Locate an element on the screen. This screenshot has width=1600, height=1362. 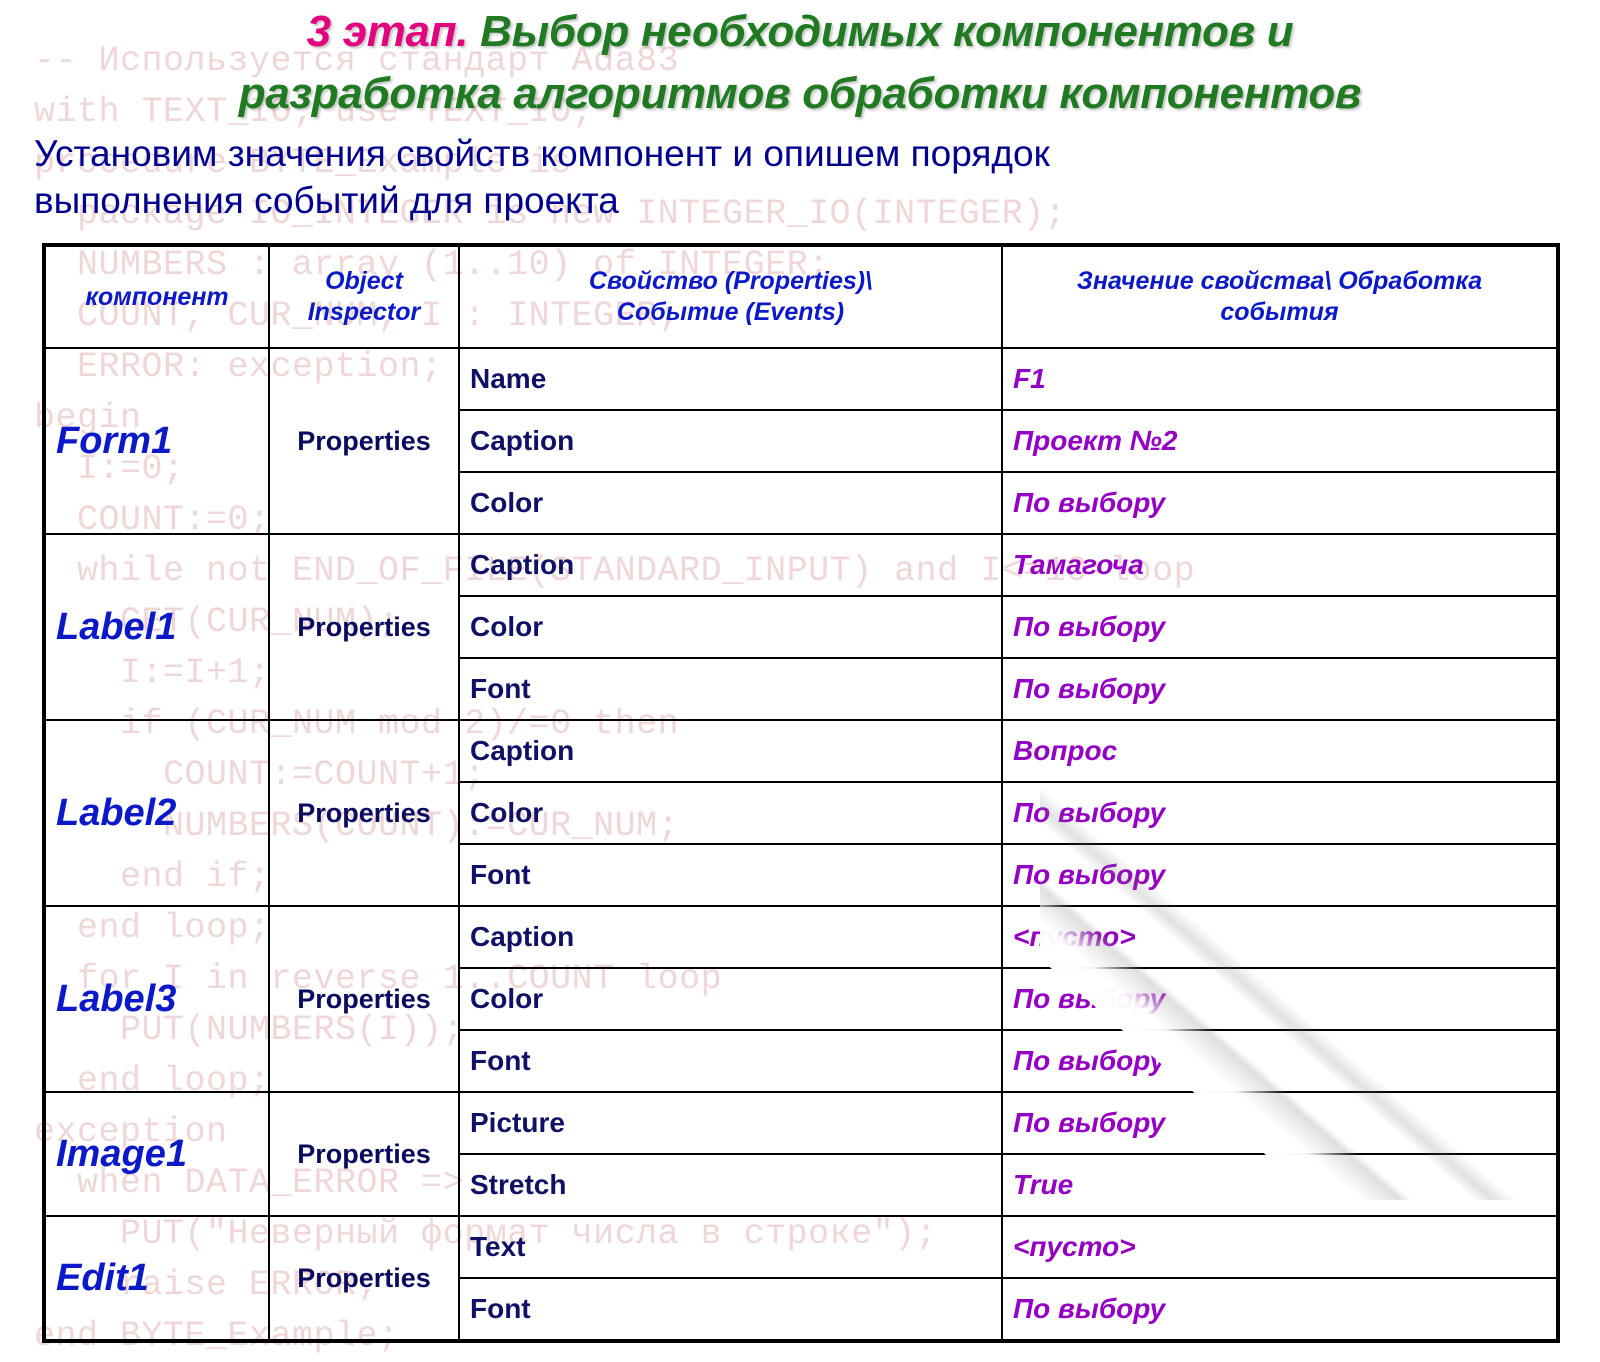
table-row: Label3 Properties Caption <пусто> is located at coordinates (801, 999).